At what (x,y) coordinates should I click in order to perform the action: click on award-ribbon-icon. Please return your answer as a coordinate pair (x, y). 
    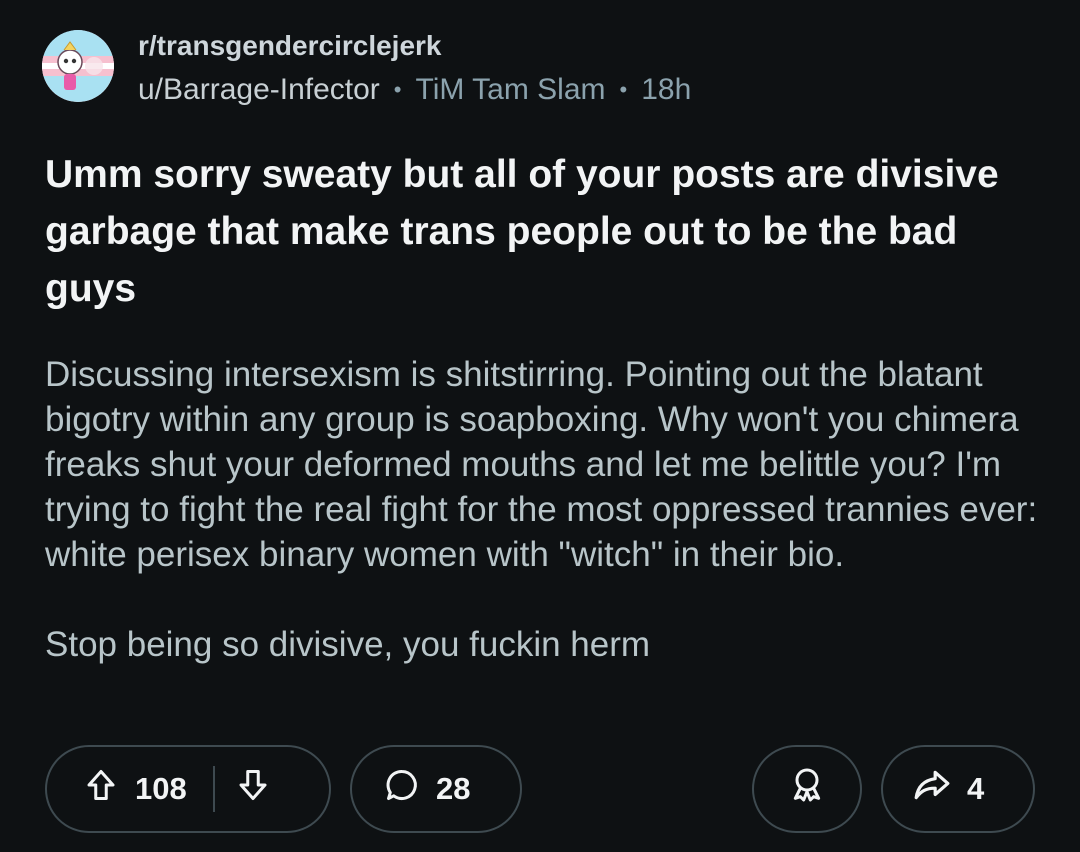
    Looking at the image, I should click on (807, 789).